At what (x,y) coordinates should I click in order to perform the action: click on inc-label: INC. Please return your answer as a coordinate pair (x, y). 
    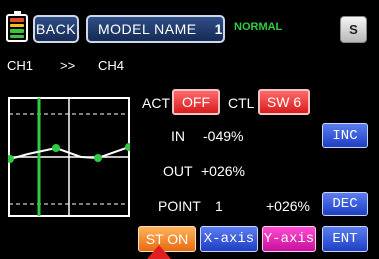
    Looking at the image, I should click on (345, 135).